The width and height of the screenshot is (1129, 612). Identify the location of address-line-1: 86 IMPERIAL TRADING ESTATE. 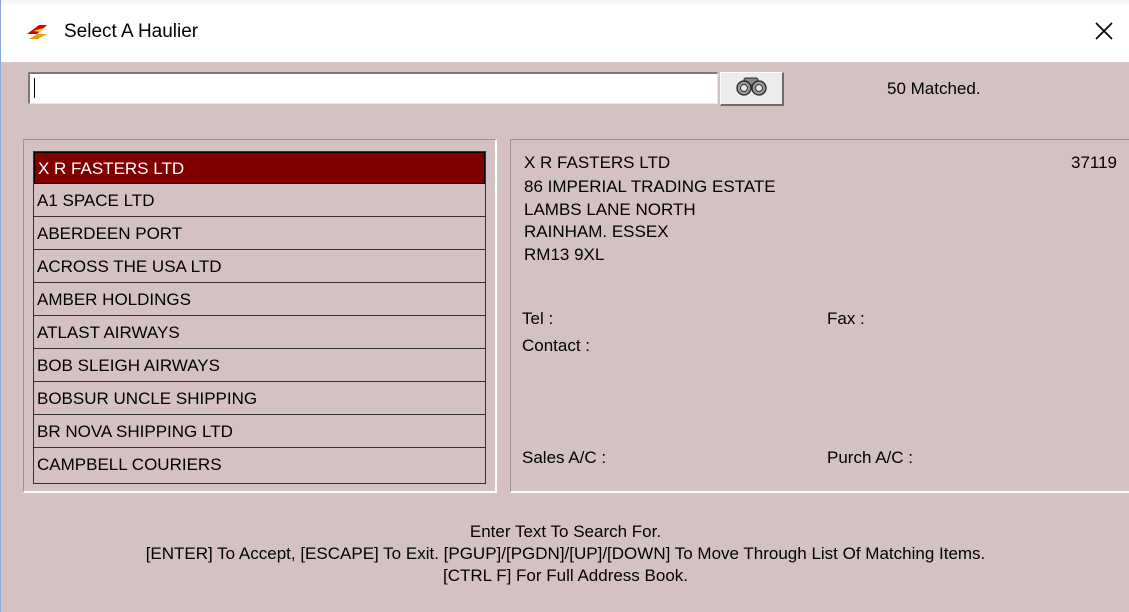
(650, 186).